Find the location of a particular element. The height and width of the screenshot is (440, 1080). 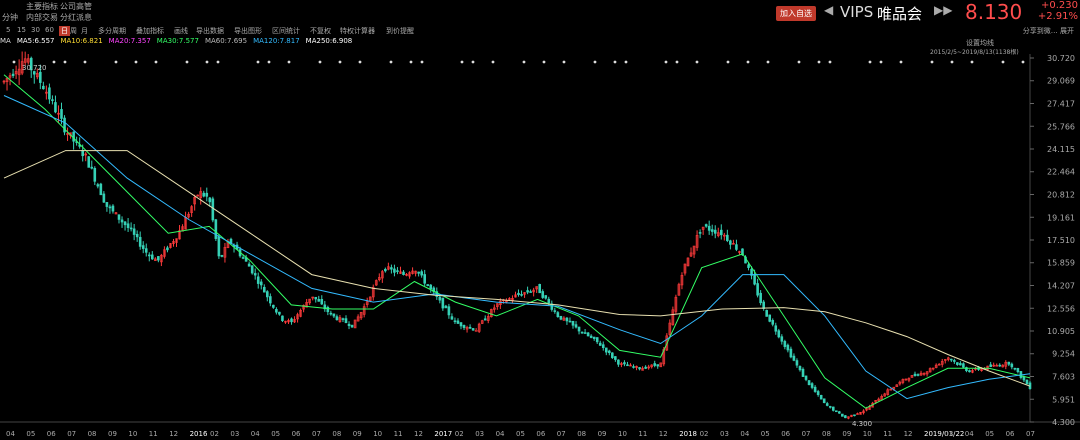

y-tick-label-10: 14.207 is located at coordinates (1061, 286).